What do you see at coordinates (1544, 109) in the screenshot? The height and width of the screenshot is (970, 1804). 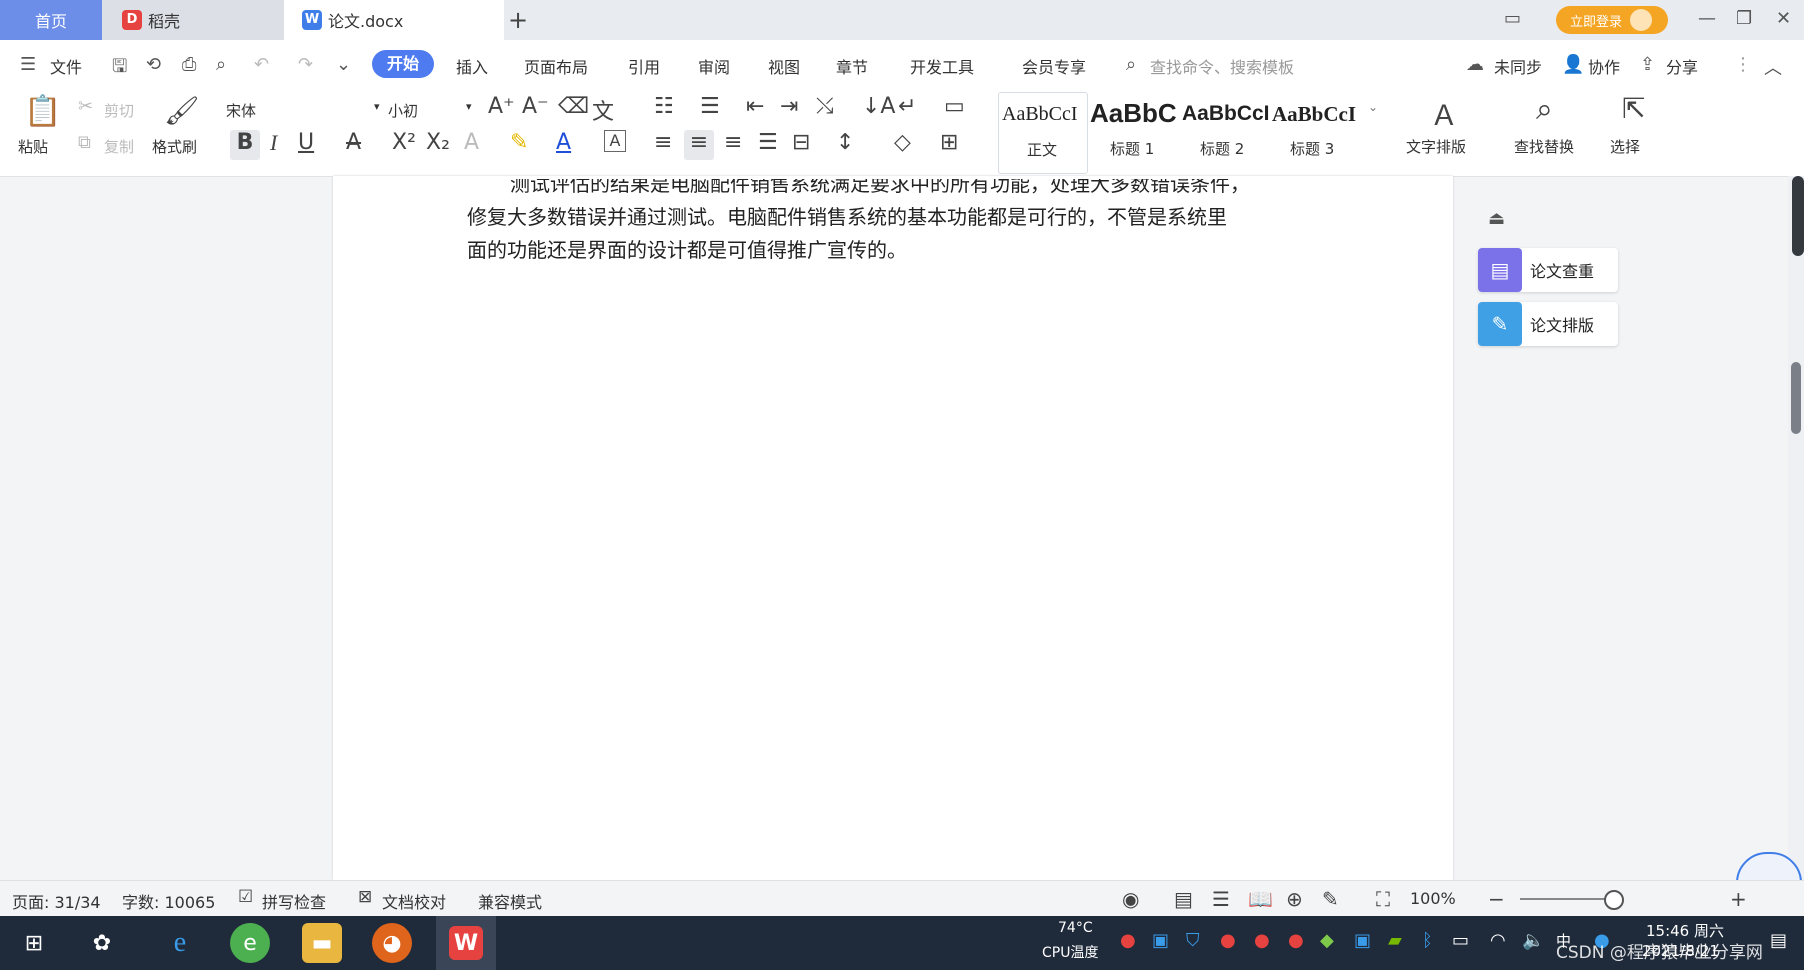 I see `search-icon: ⌕` at bounding box center [1544, 109].